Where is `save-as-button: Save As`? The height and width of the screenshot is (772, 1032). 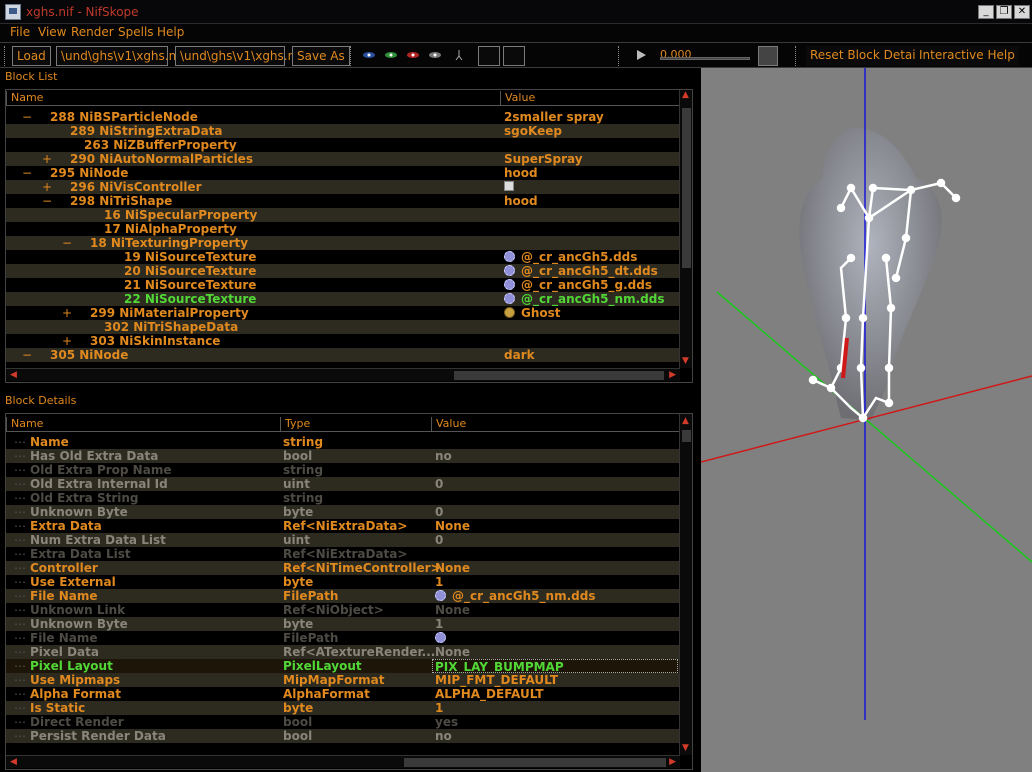 save-as-button: Save As is located at coordinates (321, 56).